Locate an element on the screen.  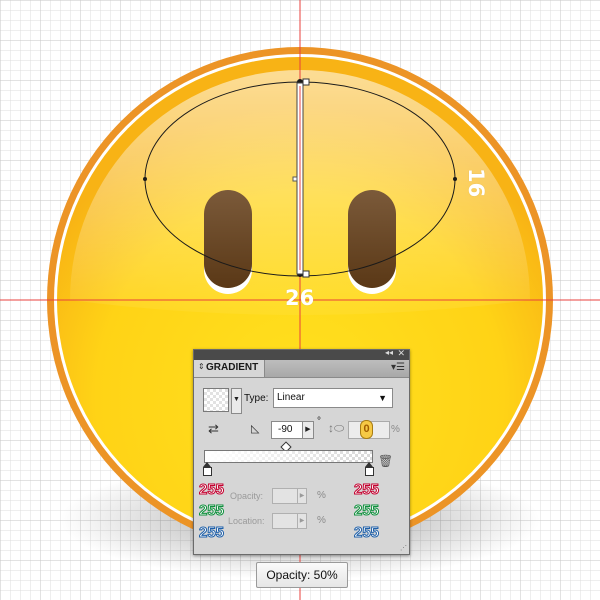
width-dimension-label: 26 is located at coordinates (300, 298).